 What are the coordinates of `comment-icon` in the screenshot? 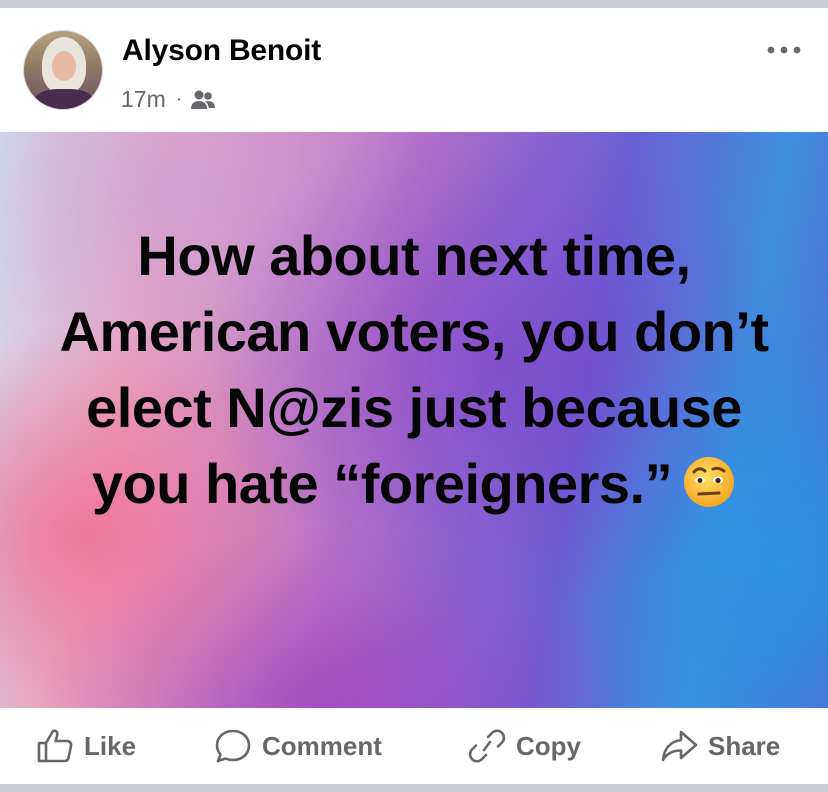 It's located at (233, 746).